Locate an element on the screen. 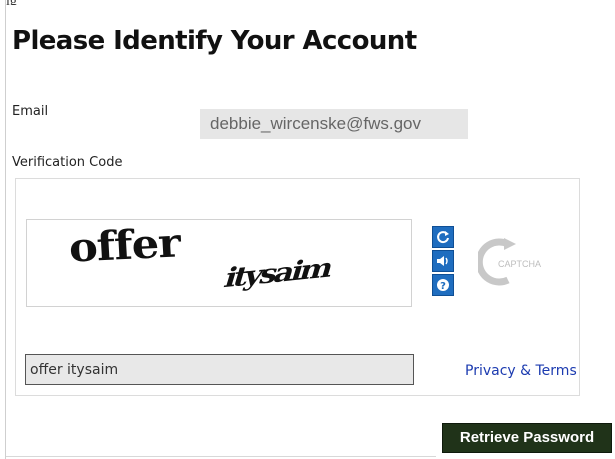 The image size is (615, 459). captcha-logo: CAPTCHA is located at coordinates (509, 262).